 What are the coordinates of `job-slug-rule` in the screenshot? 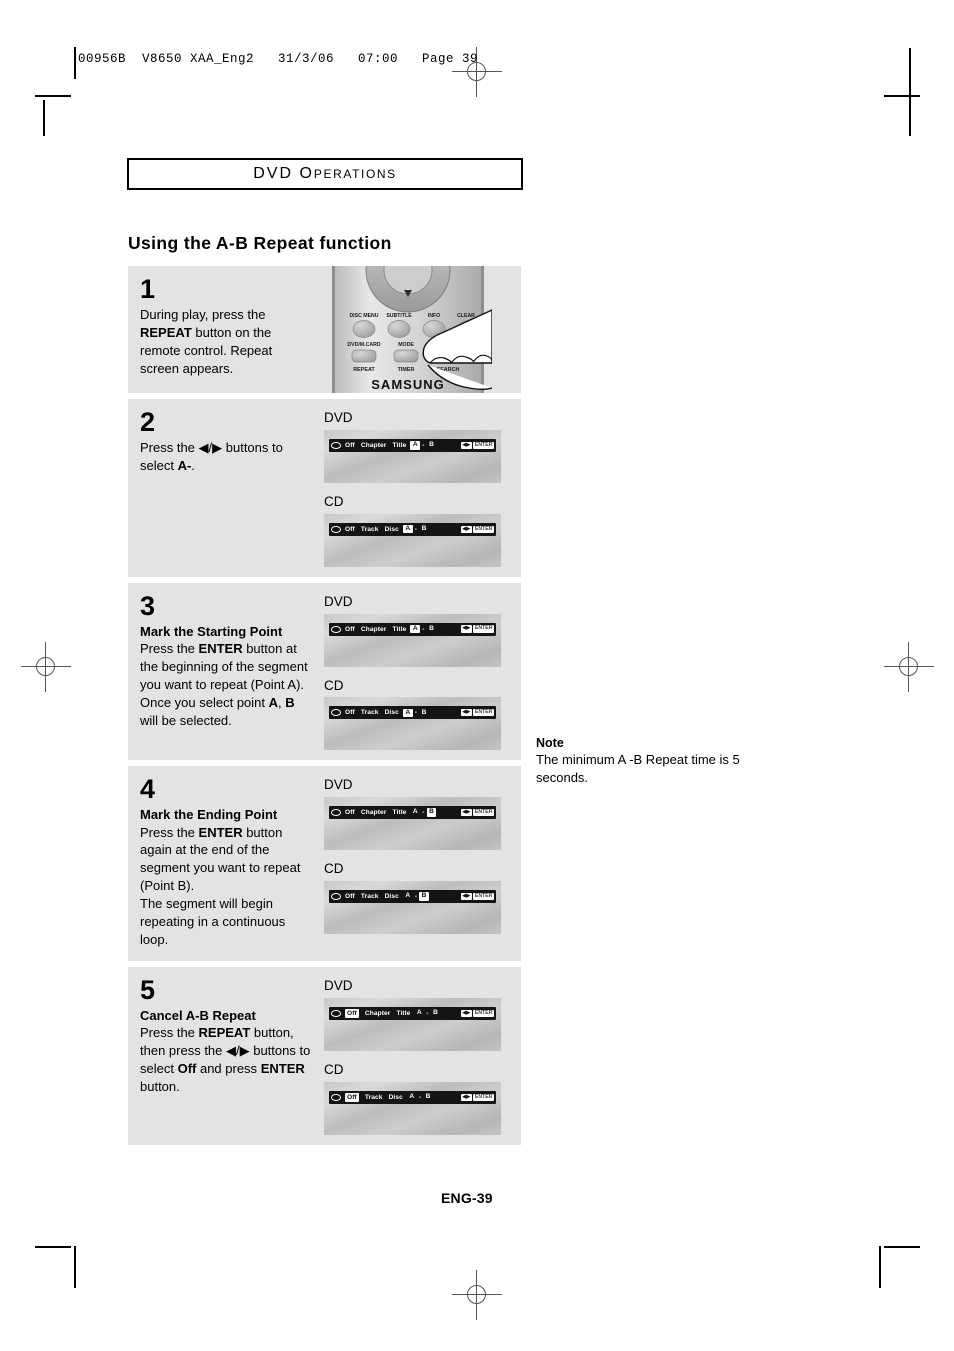 It's located at (75, 63).